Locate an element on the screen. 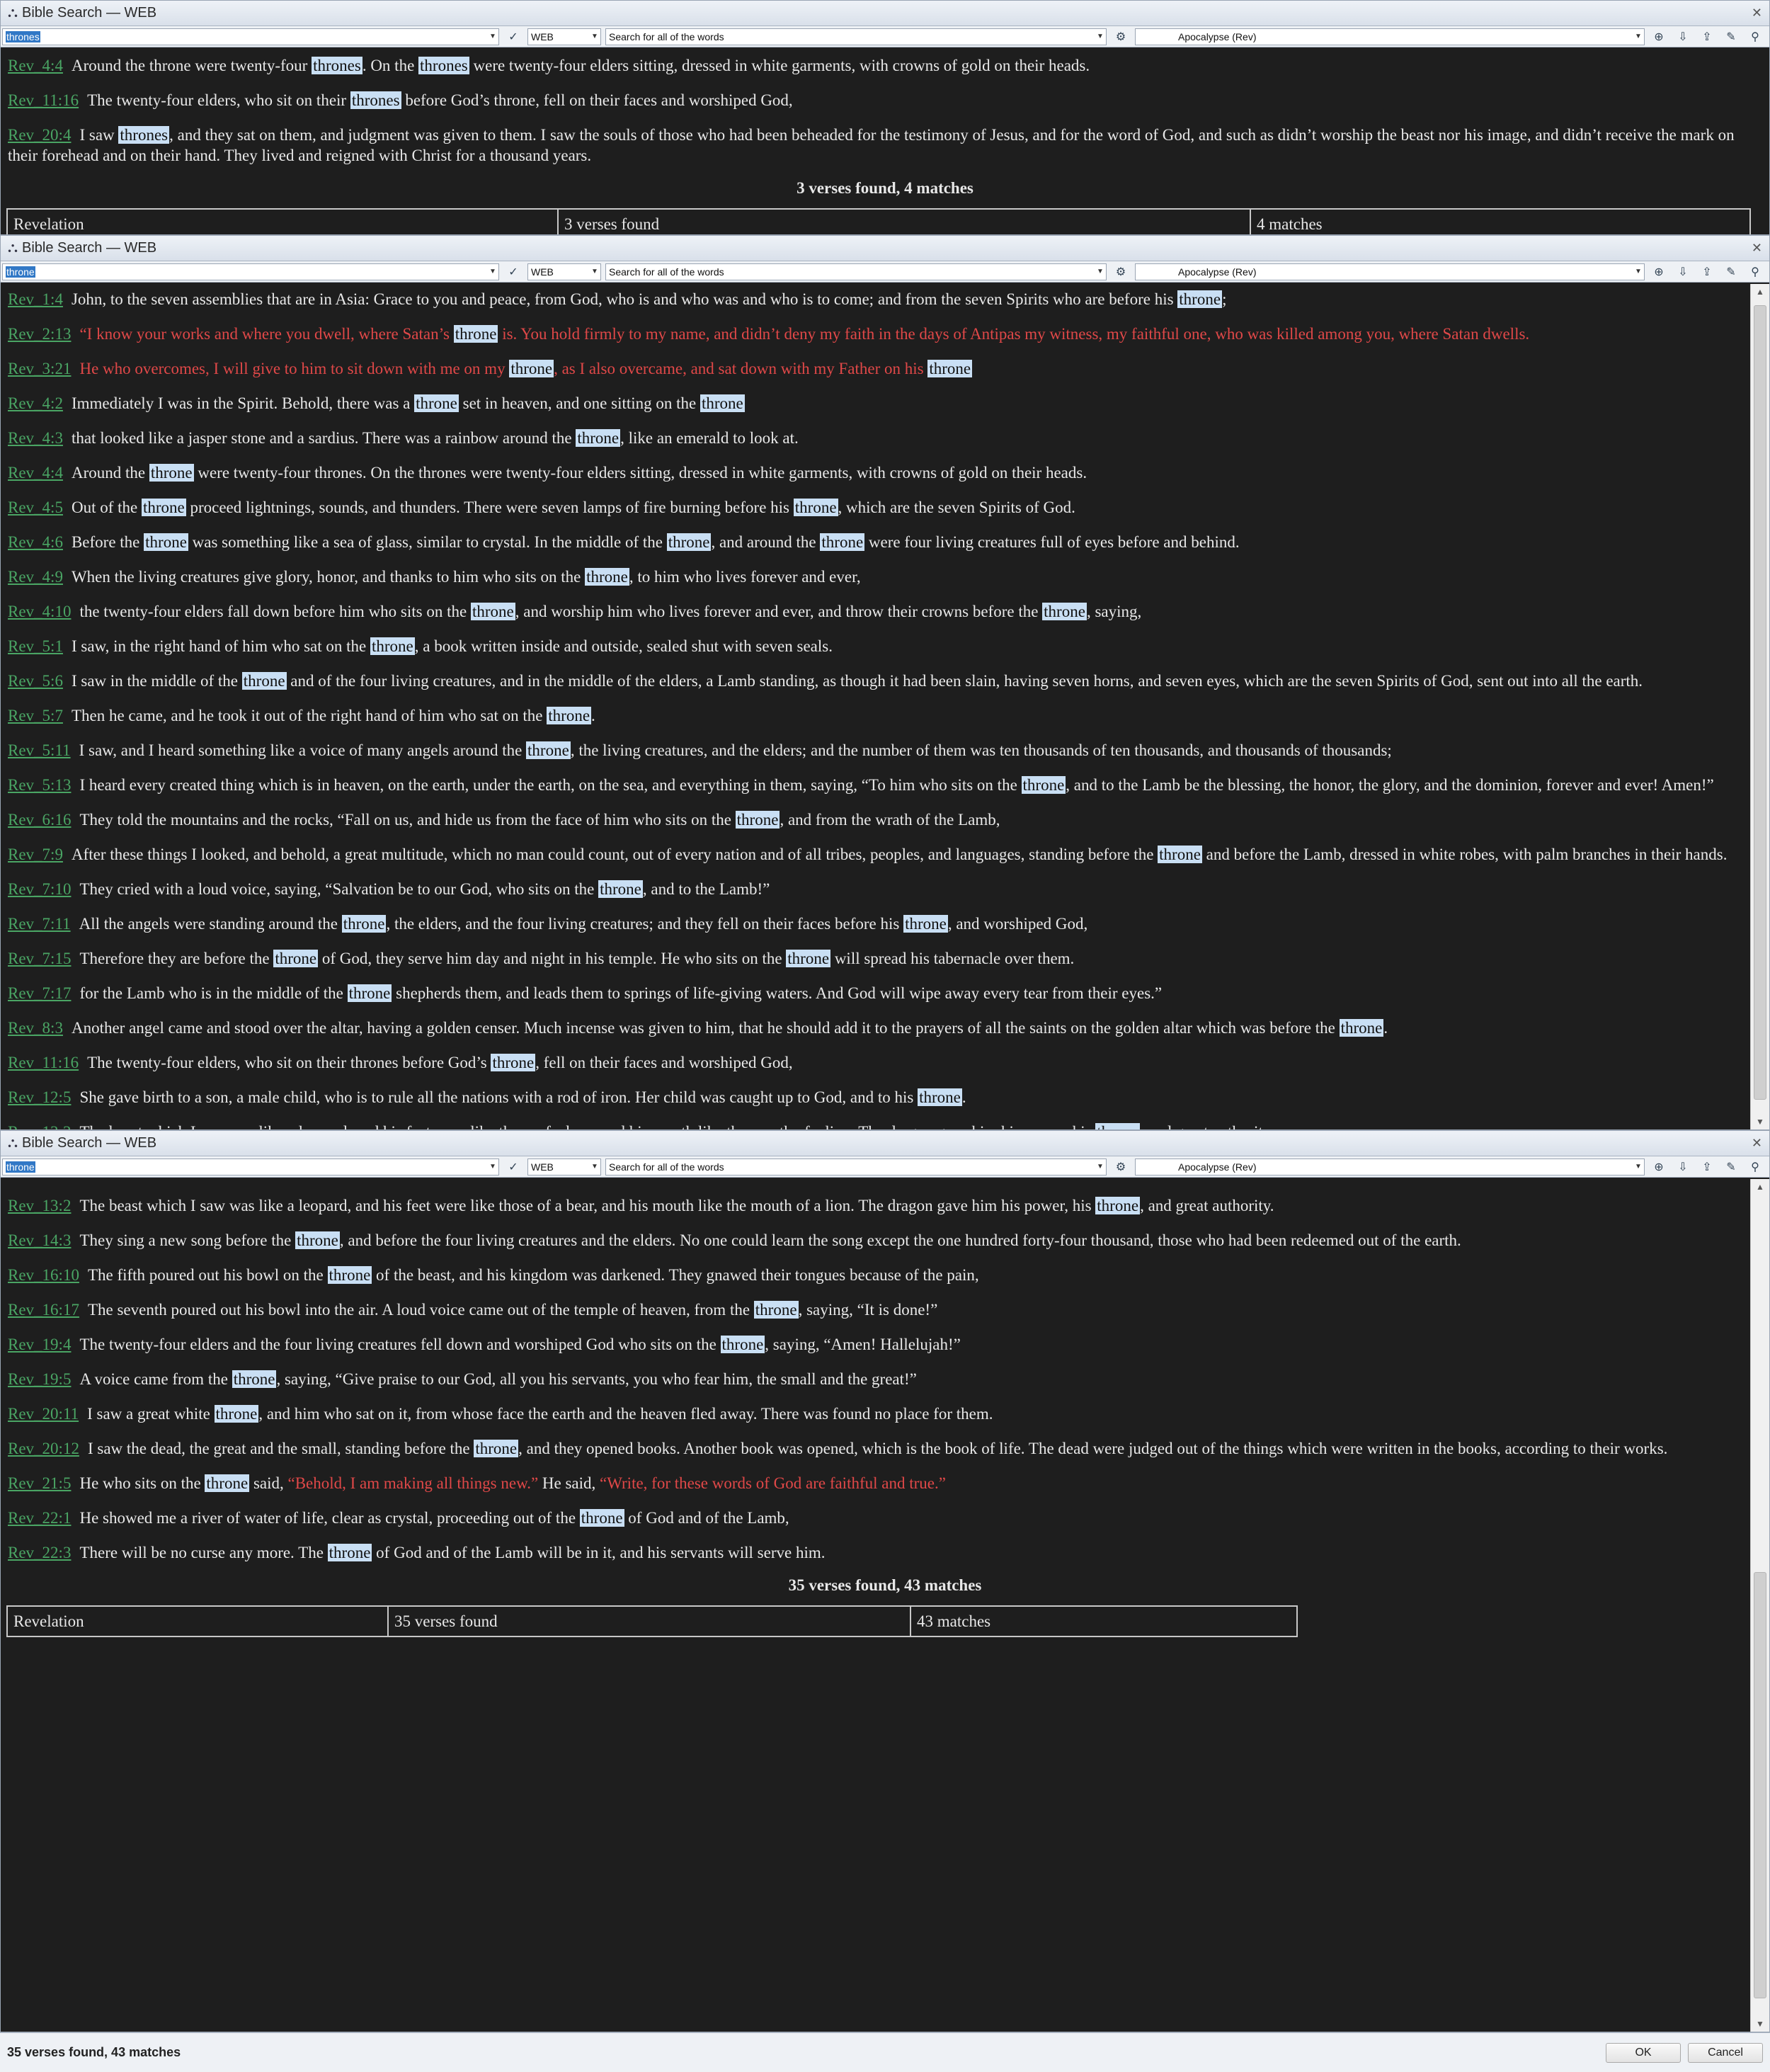 Image resolution: width=1770 pixels, height=2072 pixels. verse-reference-link: Rev_6:16 is located at coordinates (39, 820).